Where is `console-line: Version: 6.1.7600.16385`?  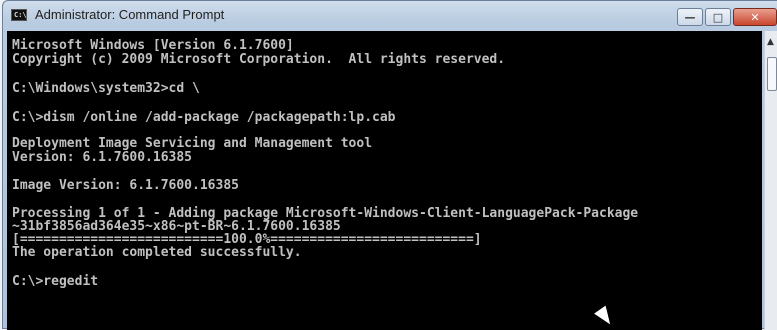
console-line: Version: 6.1.7600.16385 is located at coordinates (102, 157).